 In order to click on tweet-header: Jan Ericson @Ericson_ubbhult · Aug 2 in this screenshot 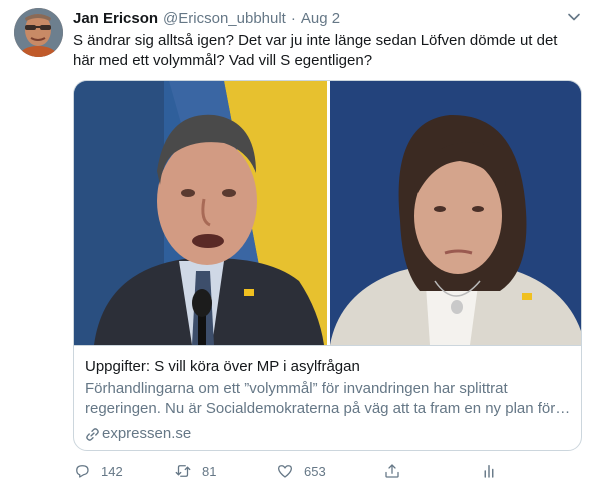, I will do `click(206, 19)`.